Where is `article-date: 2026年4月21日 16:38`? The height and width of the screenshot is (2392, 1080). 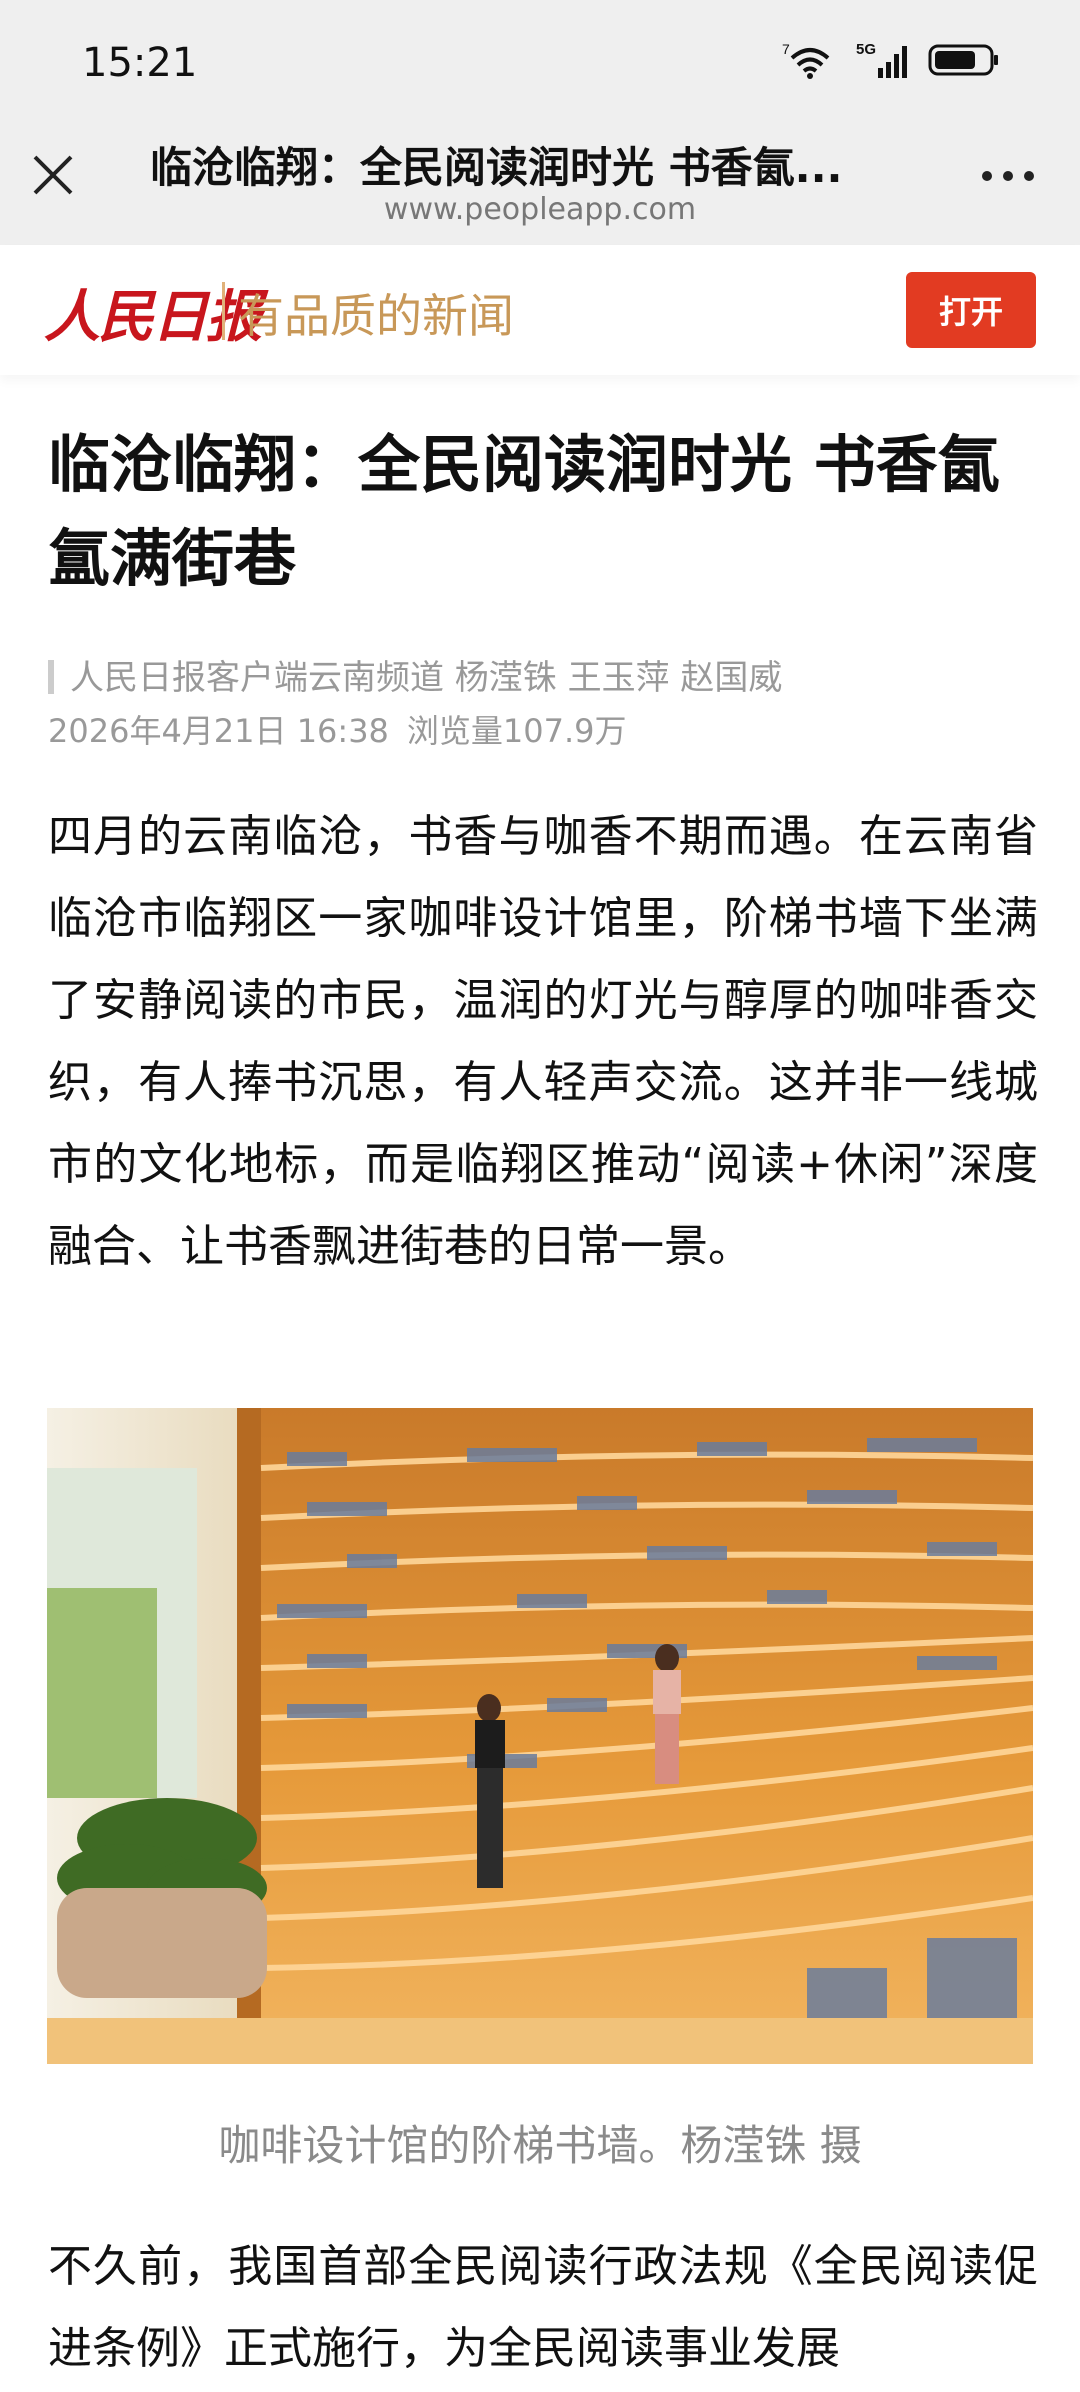
article-date: 2026年4月21日 16:38 is located at coordinates (218, 731).